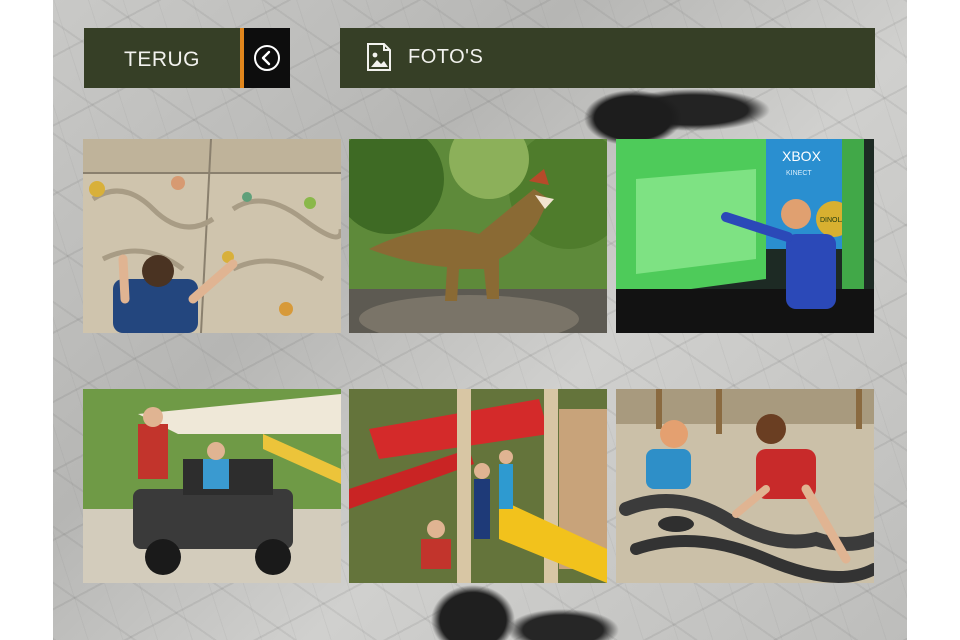 The height and width of the screenshot is (640, 960). I want to click on back-label: TERUG, so click(162, 59).